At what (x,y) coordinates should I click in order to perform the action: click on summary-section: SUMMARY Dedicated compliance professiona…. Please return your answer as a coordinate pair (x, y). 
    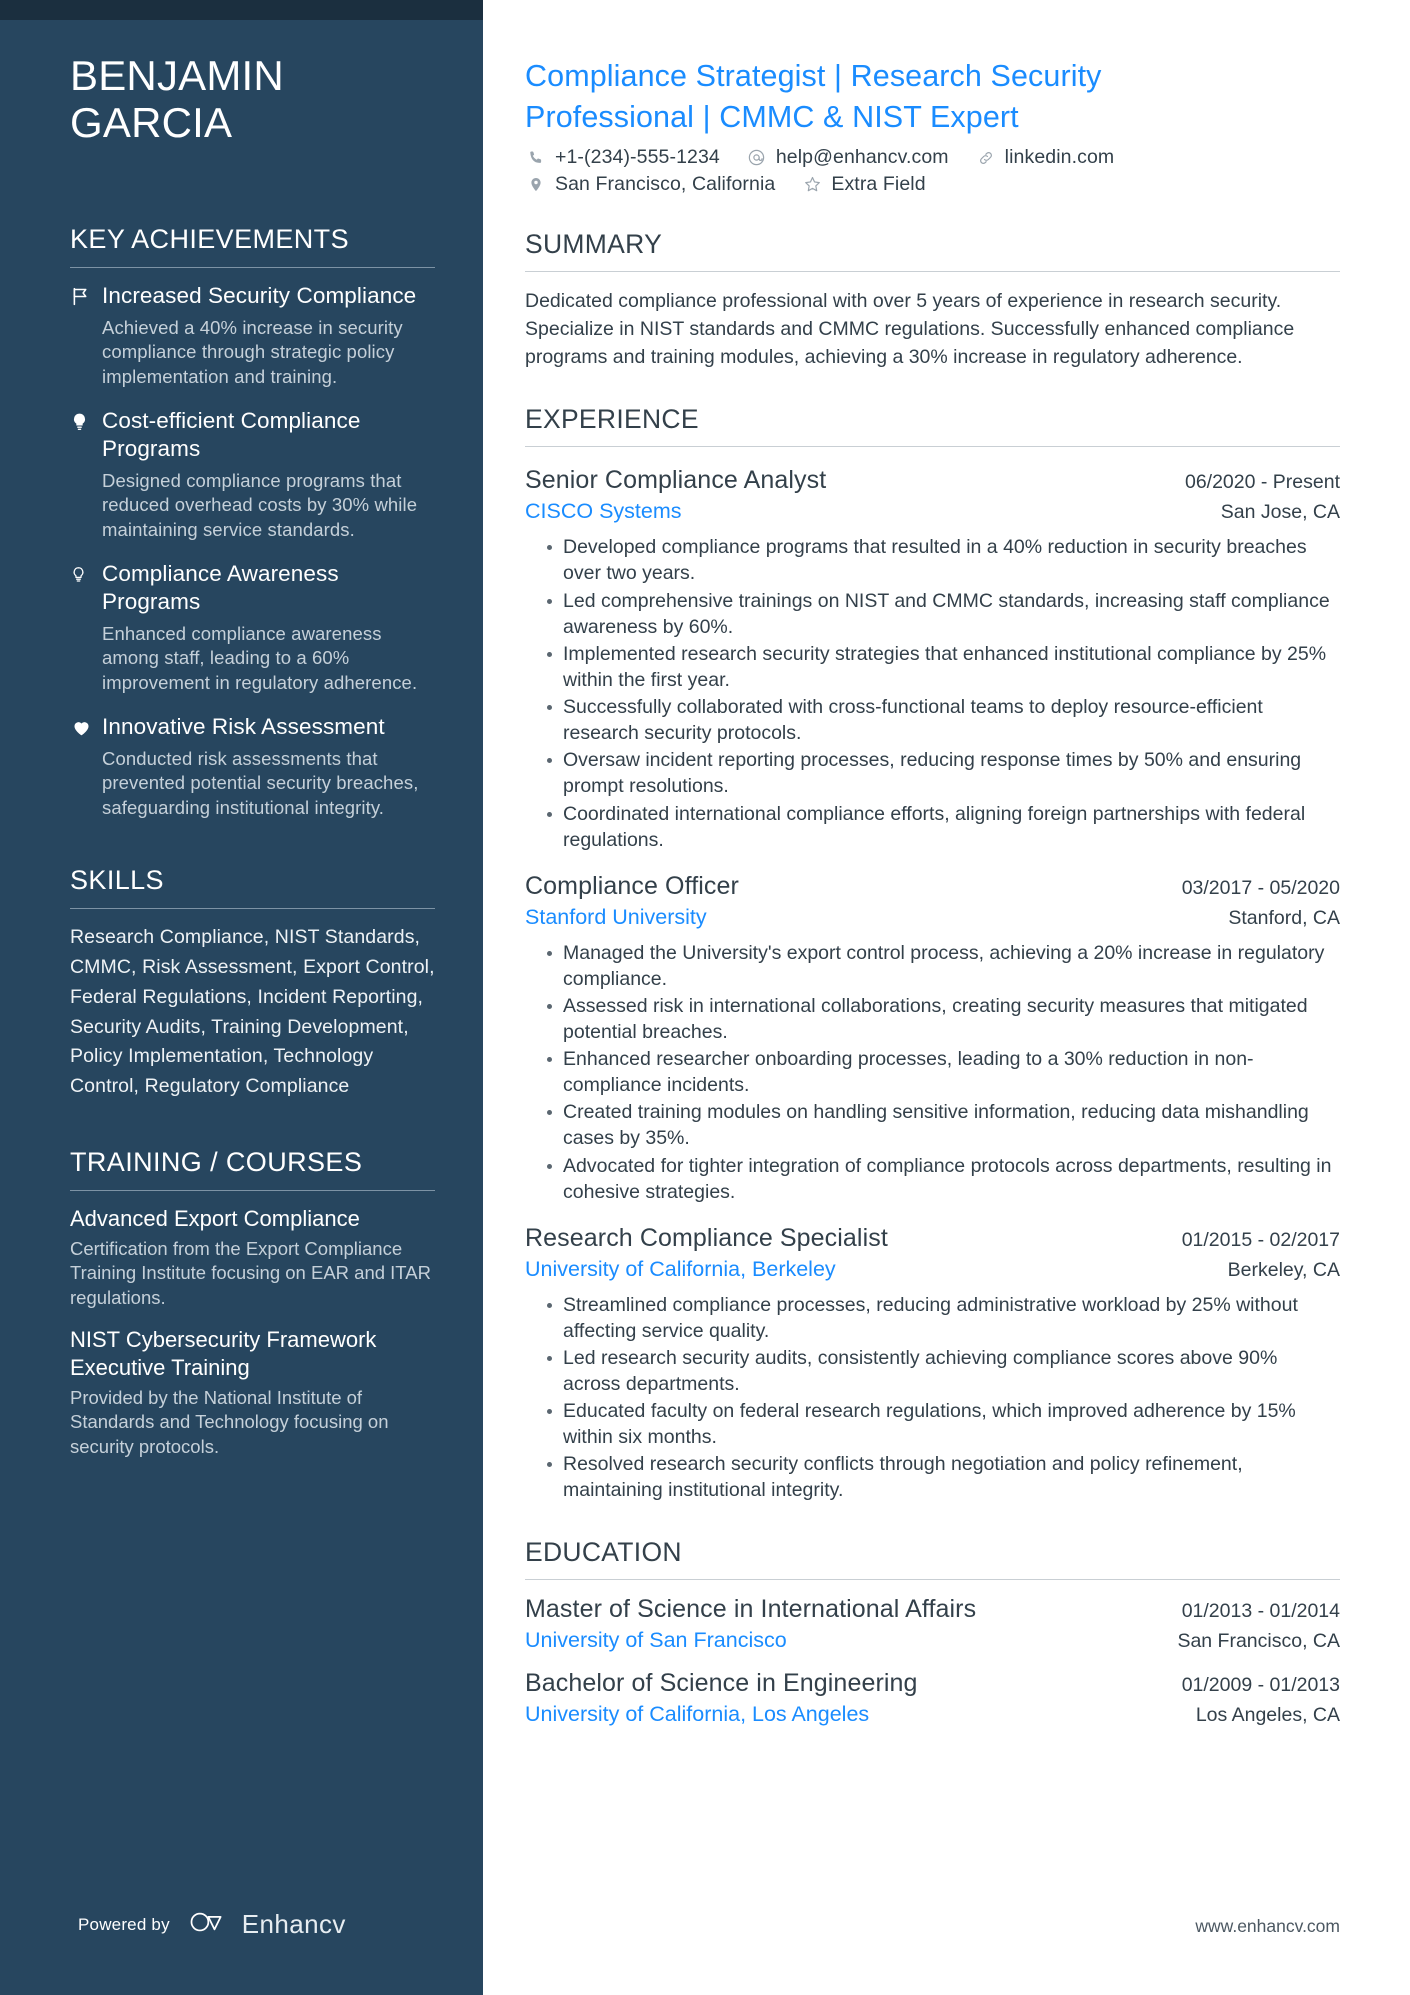
    Looking at the image, I should click on (932, 300).